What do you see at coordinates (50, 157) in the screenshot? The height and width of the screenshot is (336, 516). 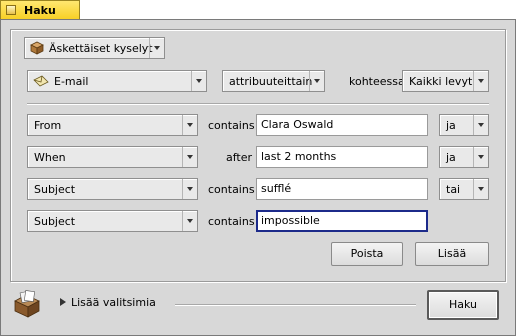 I see `attribute-value: When` at bounding box center [50, 157].